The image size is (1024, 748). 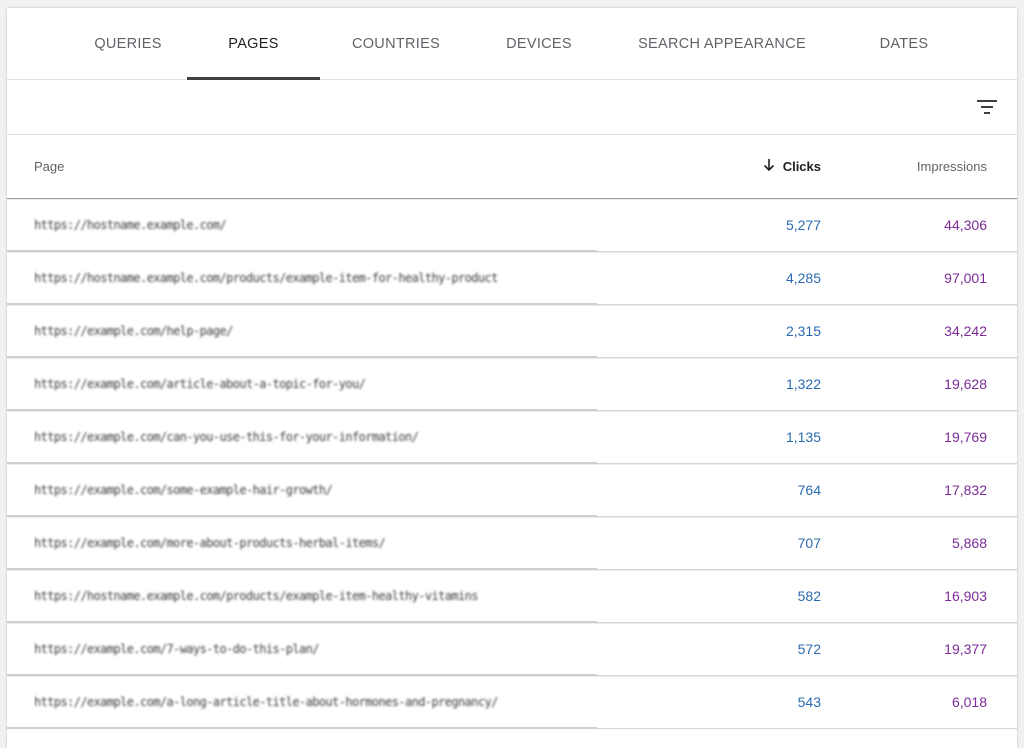 I want to click on tab-search-appearance: SEARCH APPEARANCE, so click(x=722, y=43).